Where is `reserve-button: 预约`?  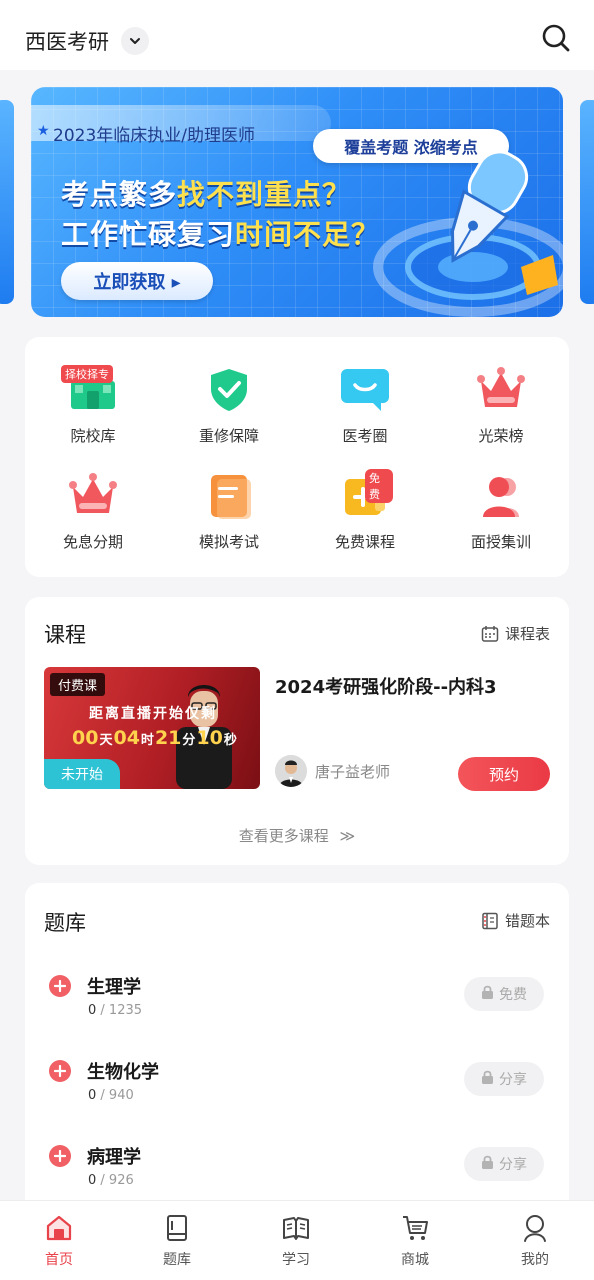
reserve-button: 预约 is located at coordinates (504, 774).